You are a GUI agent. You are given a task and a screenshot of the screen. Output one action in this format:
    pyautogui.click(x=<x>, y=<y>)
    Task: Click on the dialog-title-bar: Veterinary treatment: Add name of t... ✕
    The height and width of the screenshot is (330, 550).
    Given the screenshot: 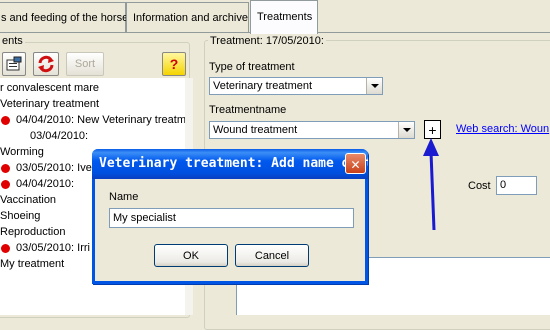 What is the action you would take?
    pyautogui.click(x=230, y=164)
    